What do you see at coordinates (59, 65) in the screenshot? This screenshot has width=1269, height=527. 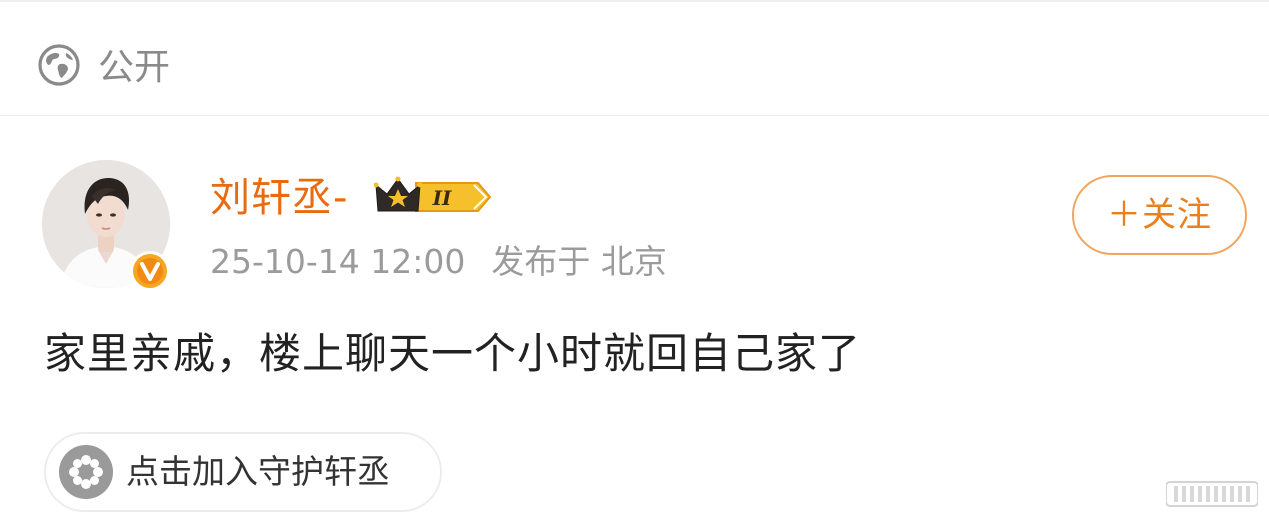 I see `globe-icon` at bounding box center [59, 65].